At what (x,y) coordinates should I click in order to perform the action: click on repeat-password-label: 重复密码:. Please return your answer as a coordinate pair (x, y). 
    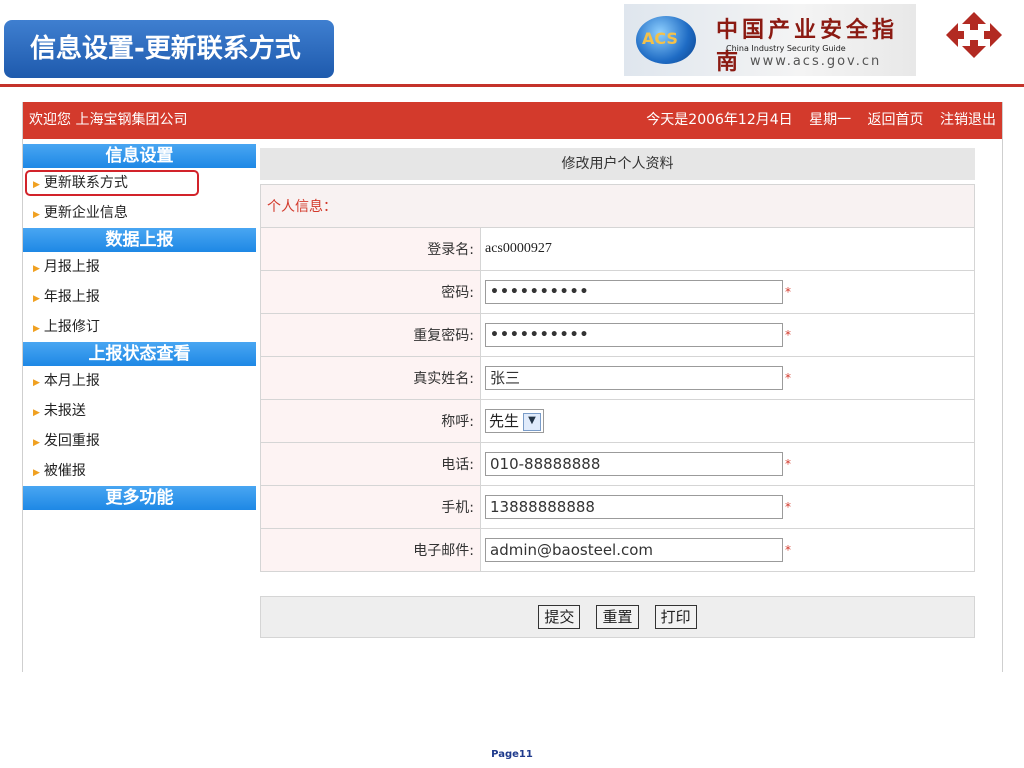
    Looking at the image, I should click on (370, 335).